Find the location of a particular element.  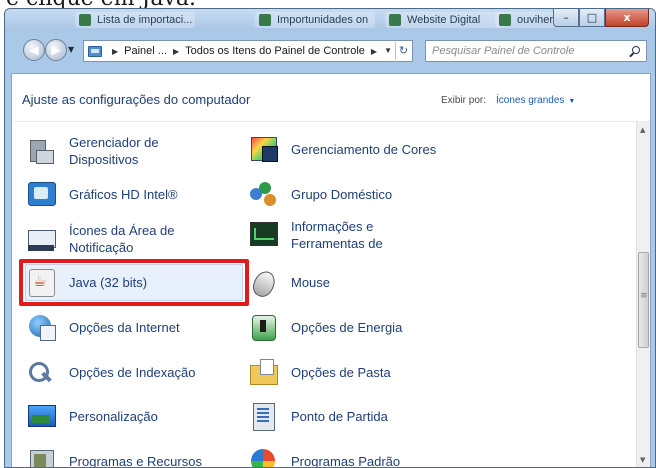

background-tab: Website Digital is located at coordinates (445, 20).